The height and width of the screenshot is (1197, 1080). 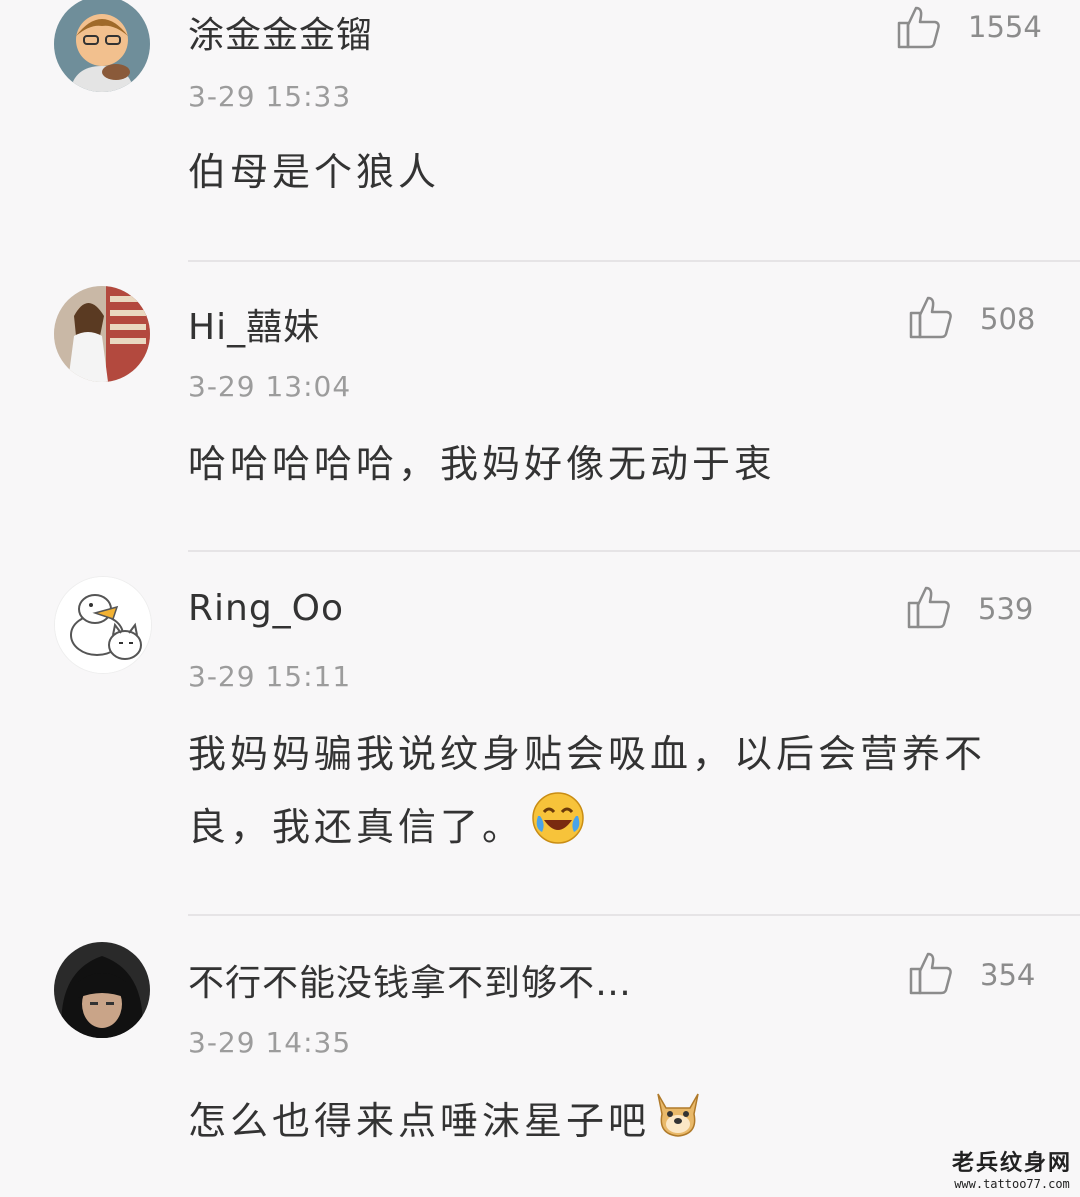 I want to click on username: Ring_Oo, so click(x=266, y=608).